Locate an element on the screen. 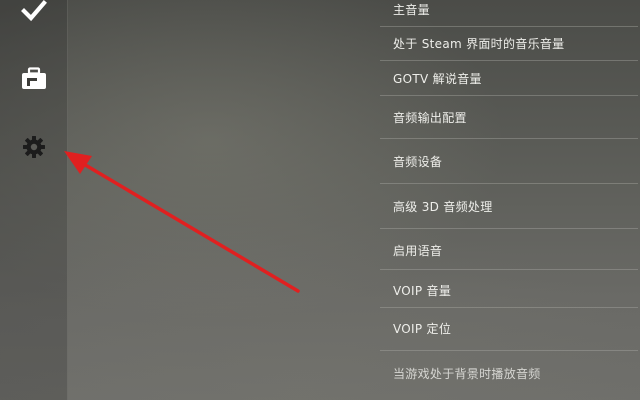  menu-item-enable-voice: 启用语音 is located at coordinates (509, 256).